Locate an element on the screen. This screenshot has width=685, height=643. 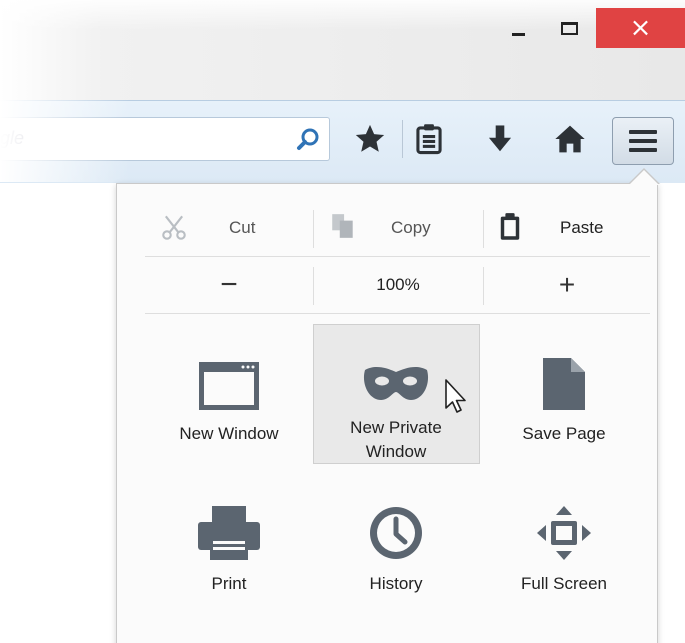
zoom-controls: − 100% + is located at coordinates (397, 285).